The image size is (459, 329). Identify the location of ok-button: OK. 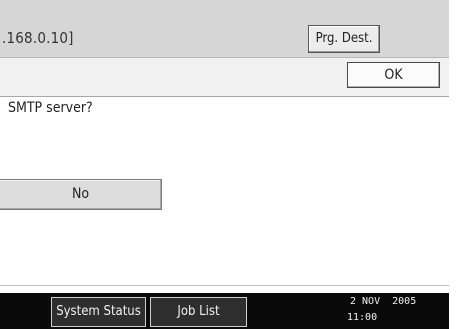
(393, 75).